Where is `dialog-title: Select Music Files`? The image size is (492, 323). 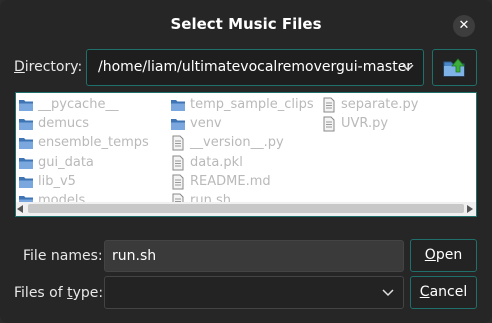
dialog-title: Select Music Files is located at coordinates (246, 24).